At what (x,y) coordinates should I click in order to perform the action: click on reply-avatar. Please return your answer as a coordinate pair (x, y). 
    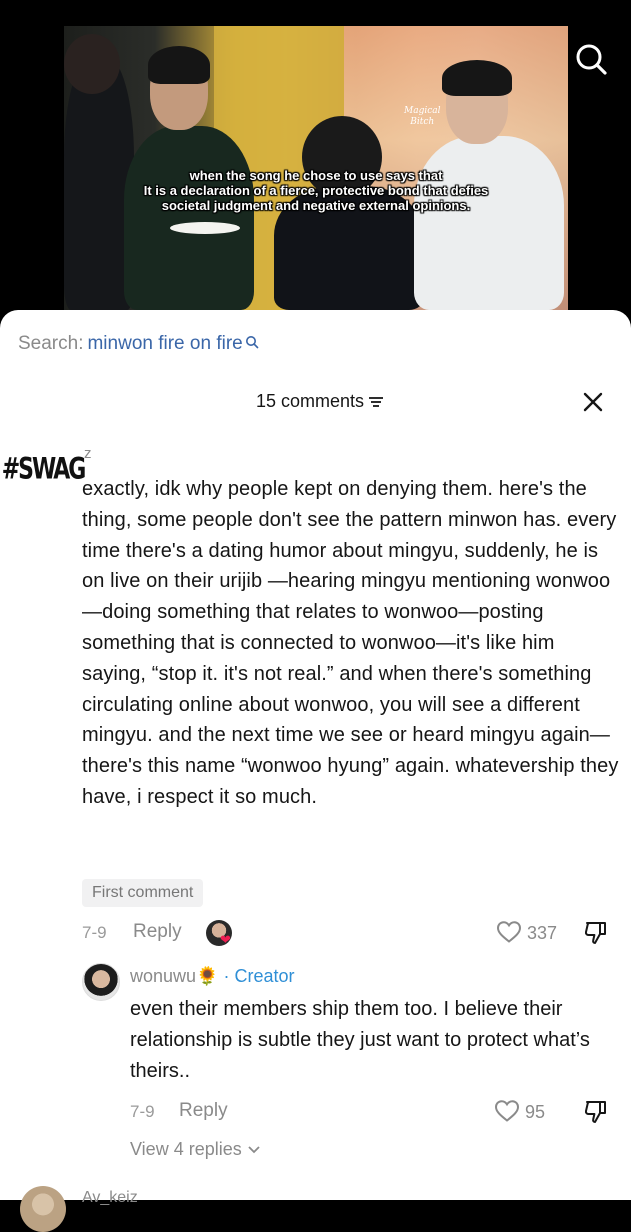
    Looking at the image, I should click on (101, 982).